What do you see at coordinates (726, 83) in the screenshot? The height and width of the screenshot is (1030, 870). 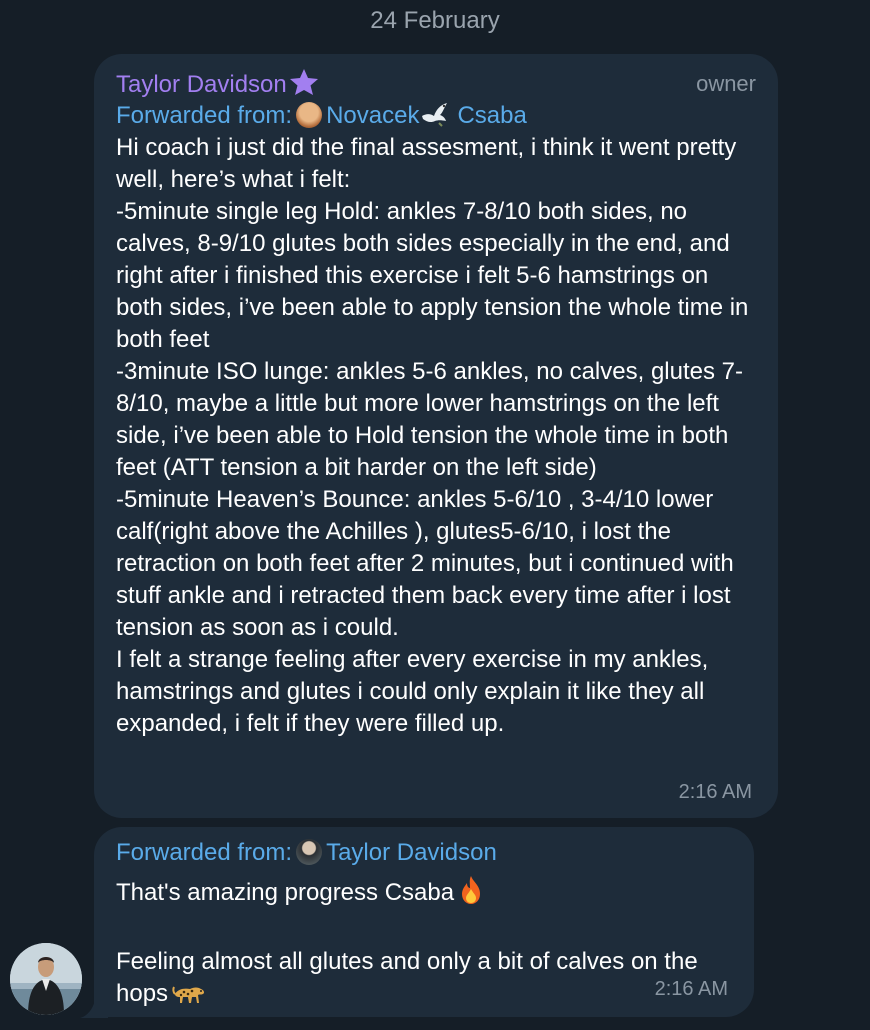 I see `role-badge: owner` at bounding box center [726, 83].